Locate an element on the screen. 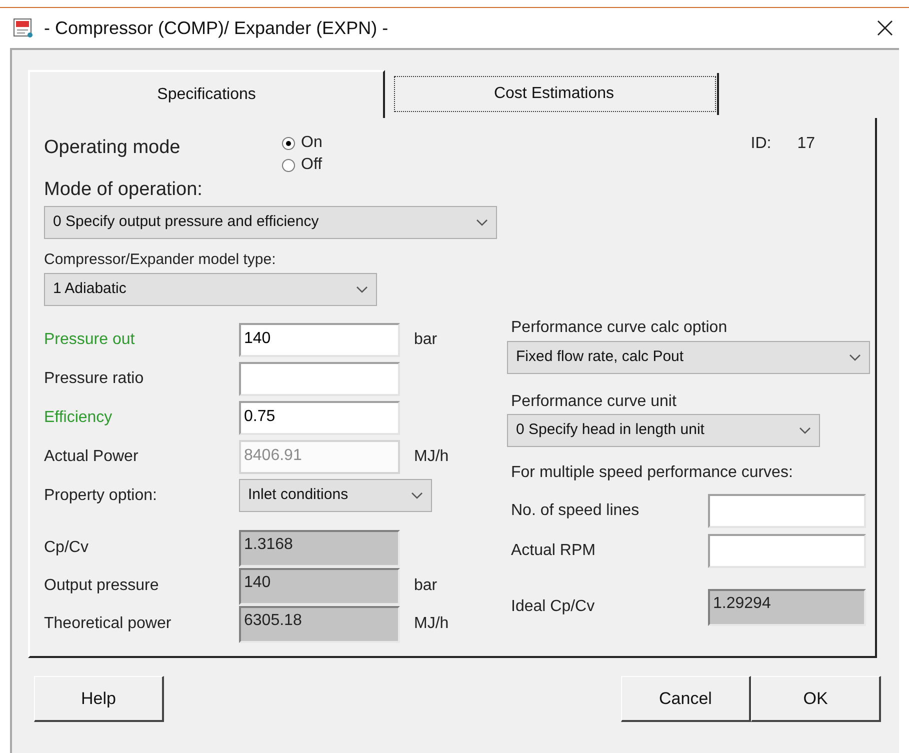 The width and height of the screenshot is (909, 753). dialog-button: Cancel is located at coordinates (686, 699).